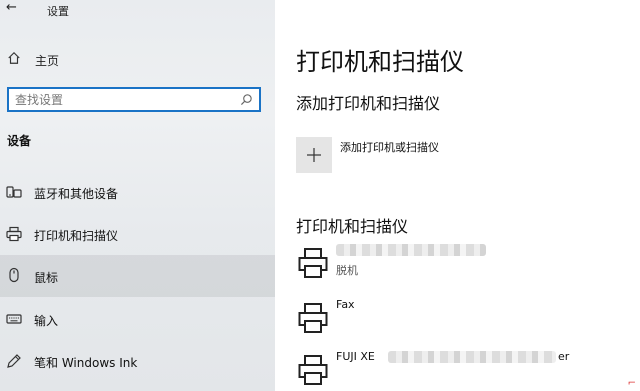  I want to click on printer-item: FUJI XE er, so click(466, 370).